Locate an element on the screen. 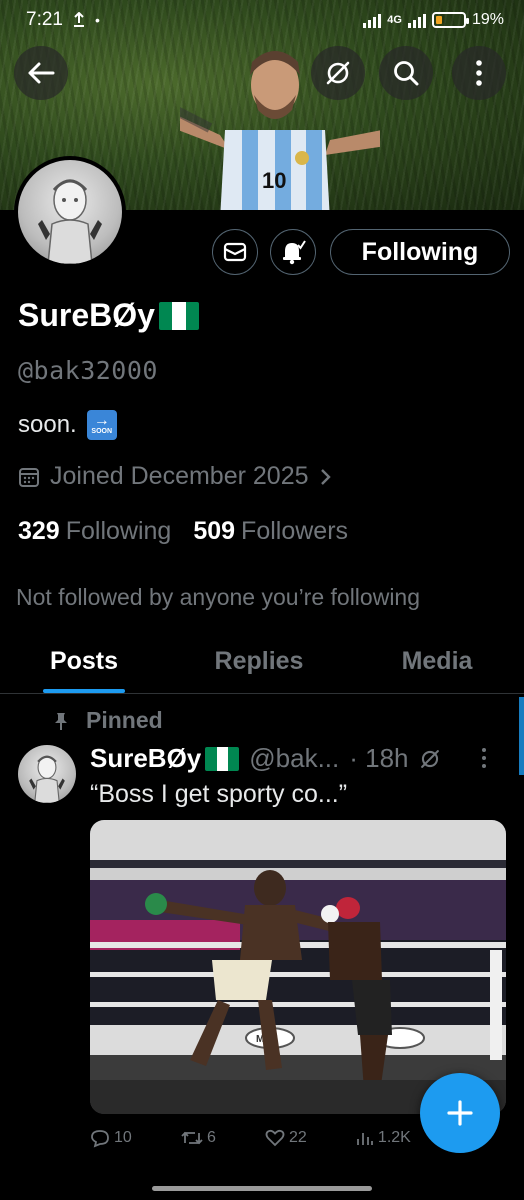 The height and width of the screenshot is (1200, 524). joined-date: Joined December 2025 is located at coordinates (179, 476).